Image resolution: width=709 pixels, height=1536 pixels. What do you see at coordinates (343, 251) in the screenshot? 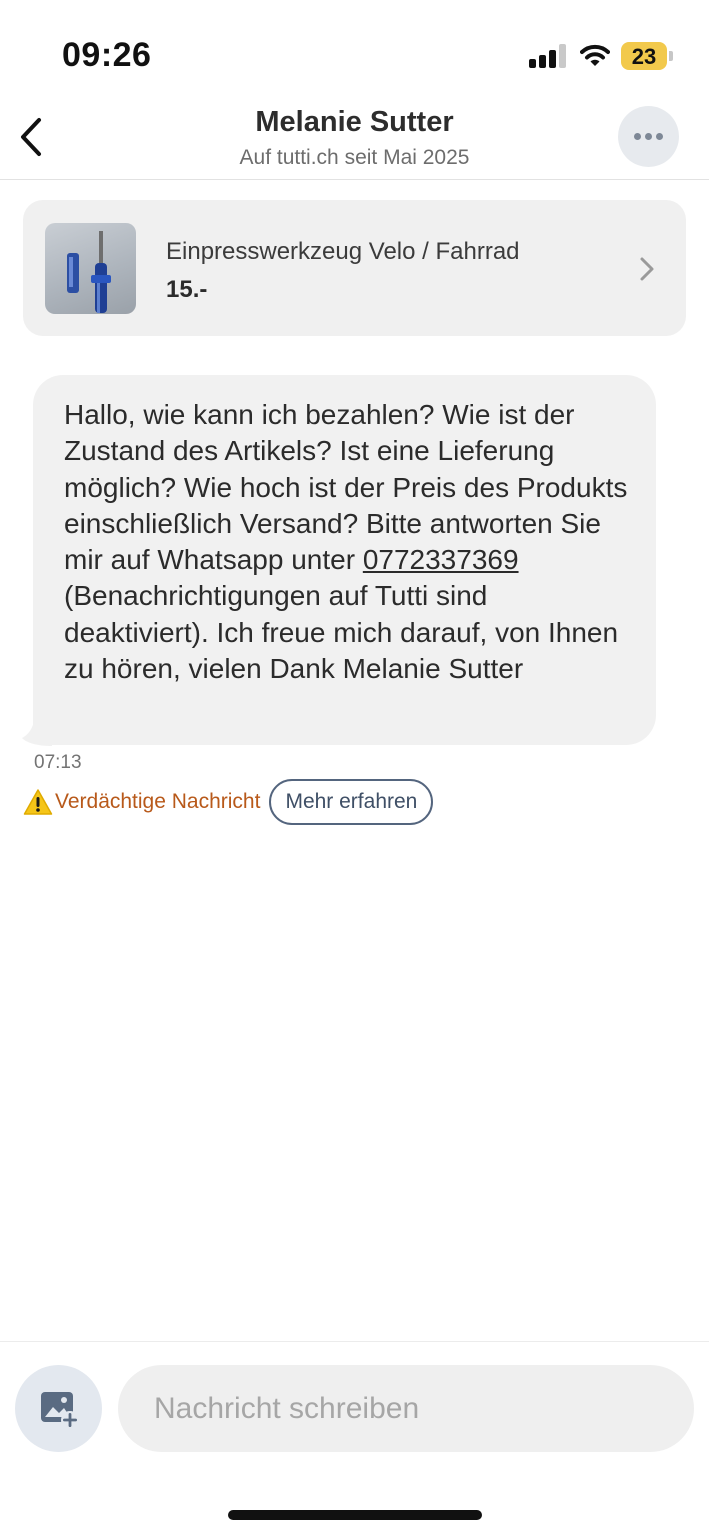
I see `listing-title: Einpresswerkzeug Velo / Fahrrad` at bounding box center [343, 251].